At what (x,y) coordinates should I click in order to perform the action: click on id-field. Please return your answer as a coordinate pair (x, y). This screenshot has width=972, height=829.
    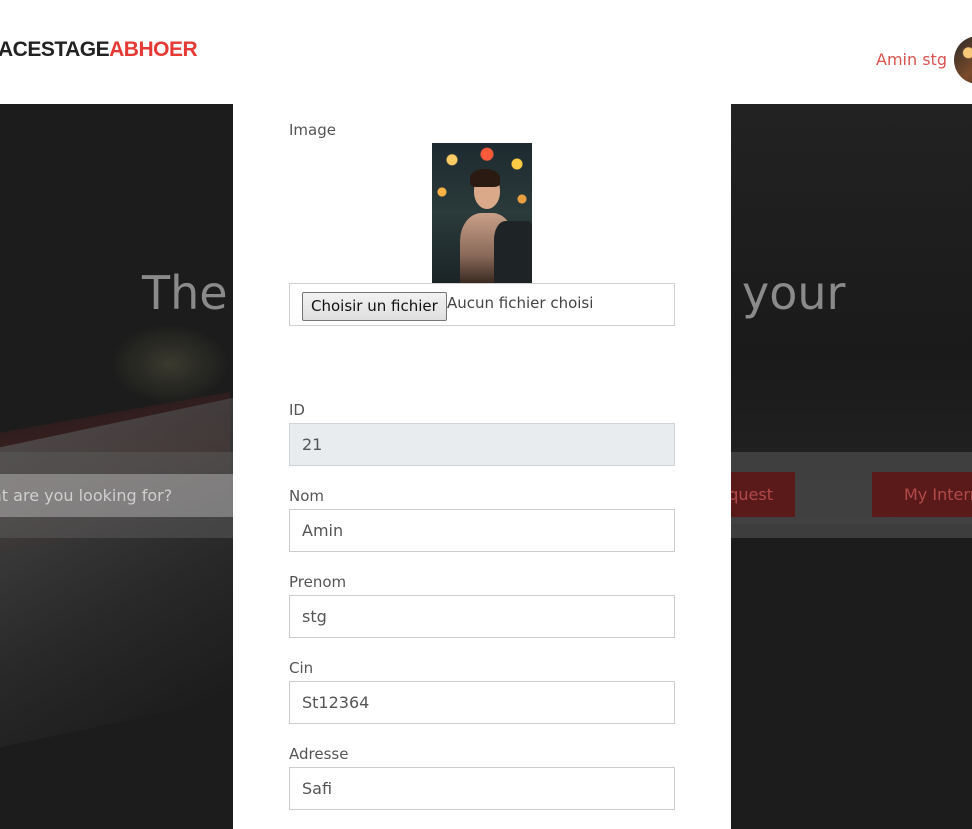
    Looking at the image, I should click on (482, 444).